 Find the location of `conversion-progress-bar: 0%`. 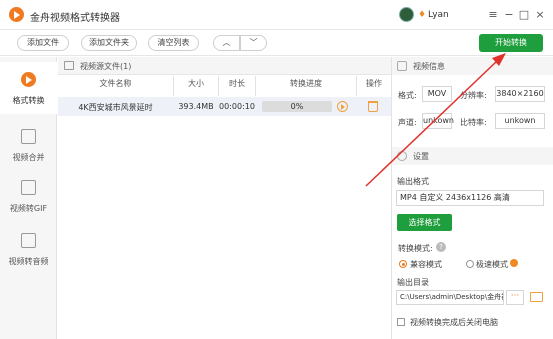

conversion-progress-bar: 0% is located at coordinates (297, 106).